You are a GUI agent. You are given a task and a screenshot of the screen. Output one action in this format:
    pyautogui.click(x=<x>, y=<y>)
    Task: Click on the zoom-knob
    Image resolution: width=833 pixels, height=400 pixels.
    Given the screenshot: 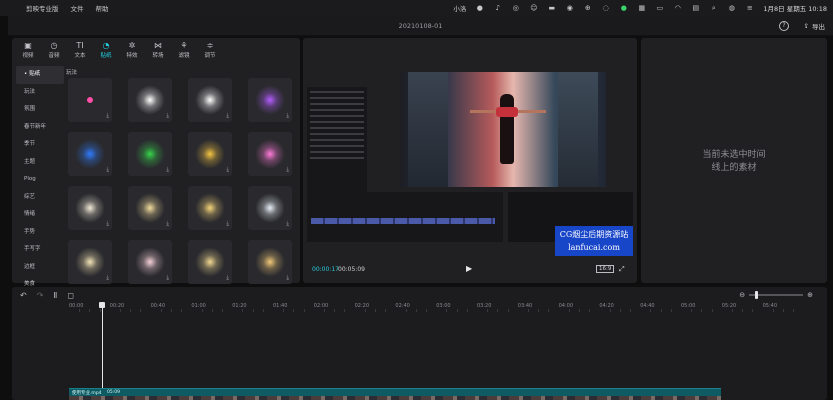 What is the action you would take?
    pyautogui.click(x=757, y=295)
    